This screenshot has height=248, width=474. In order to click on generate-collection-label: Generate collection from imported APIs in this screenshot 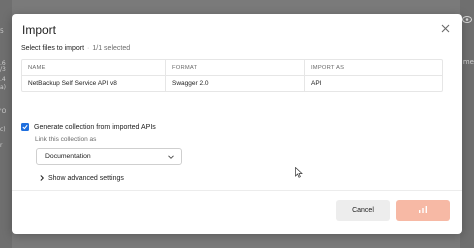, I will do `click(95, 127)`.